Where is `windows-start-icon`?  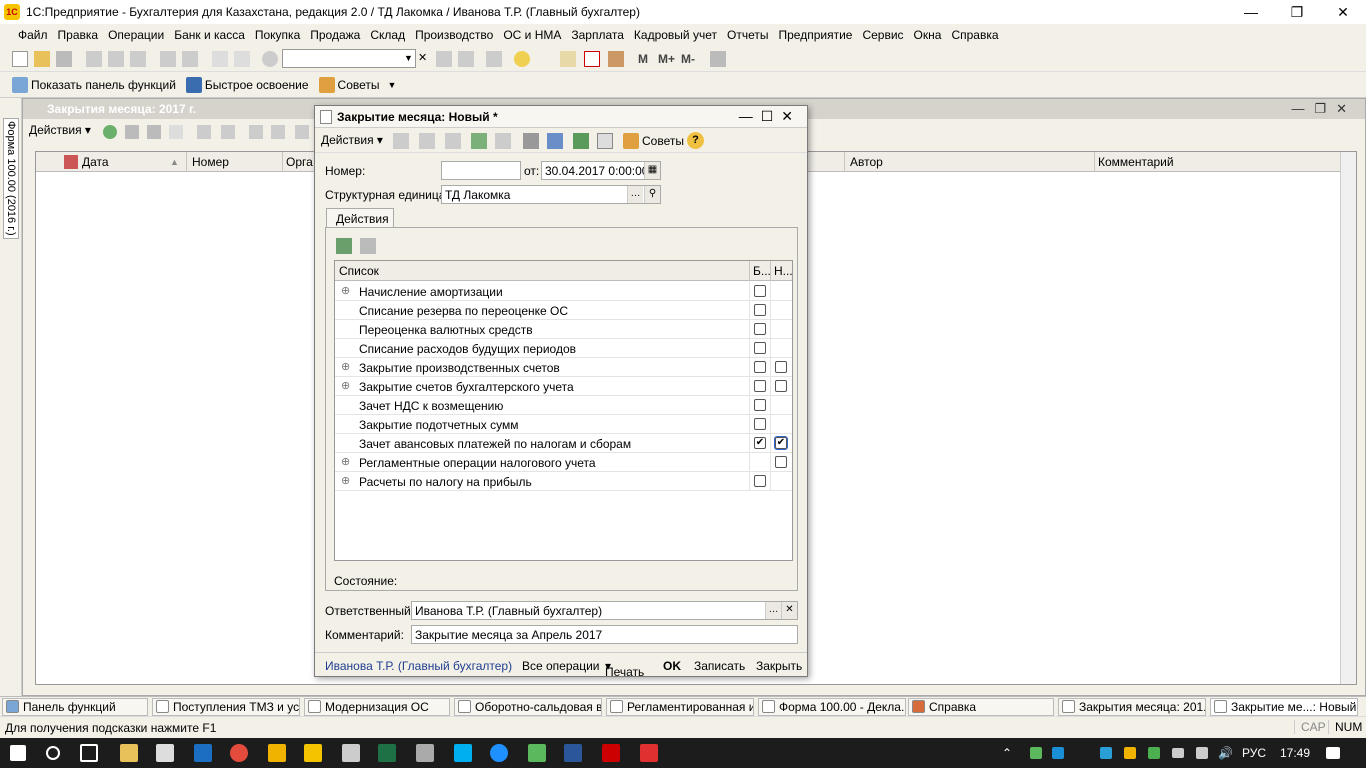
windows-start-icon is located at coordinates (18, 753).